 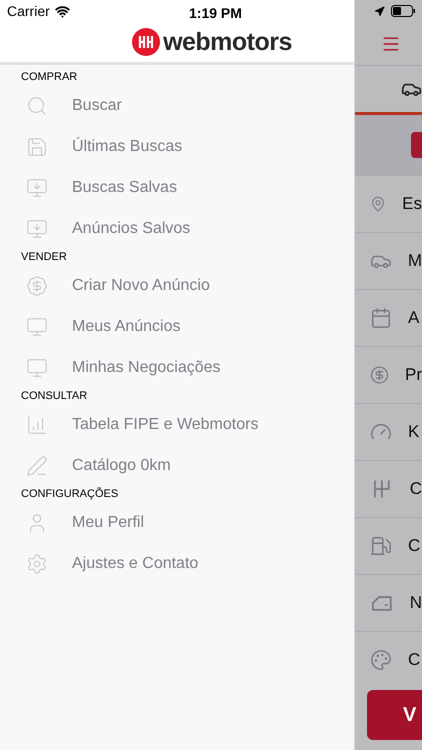 I want to click on section-heading: VENDER, so click(x=44, y=257).